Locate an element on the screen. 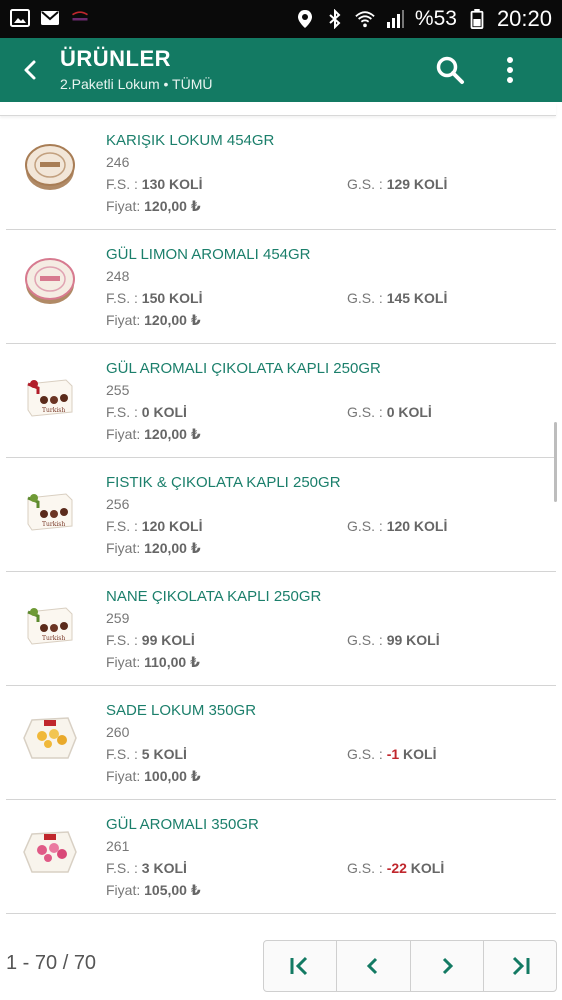  factory-stock: F.S. : 130 KOLİ is located at coordinates (154, 184).